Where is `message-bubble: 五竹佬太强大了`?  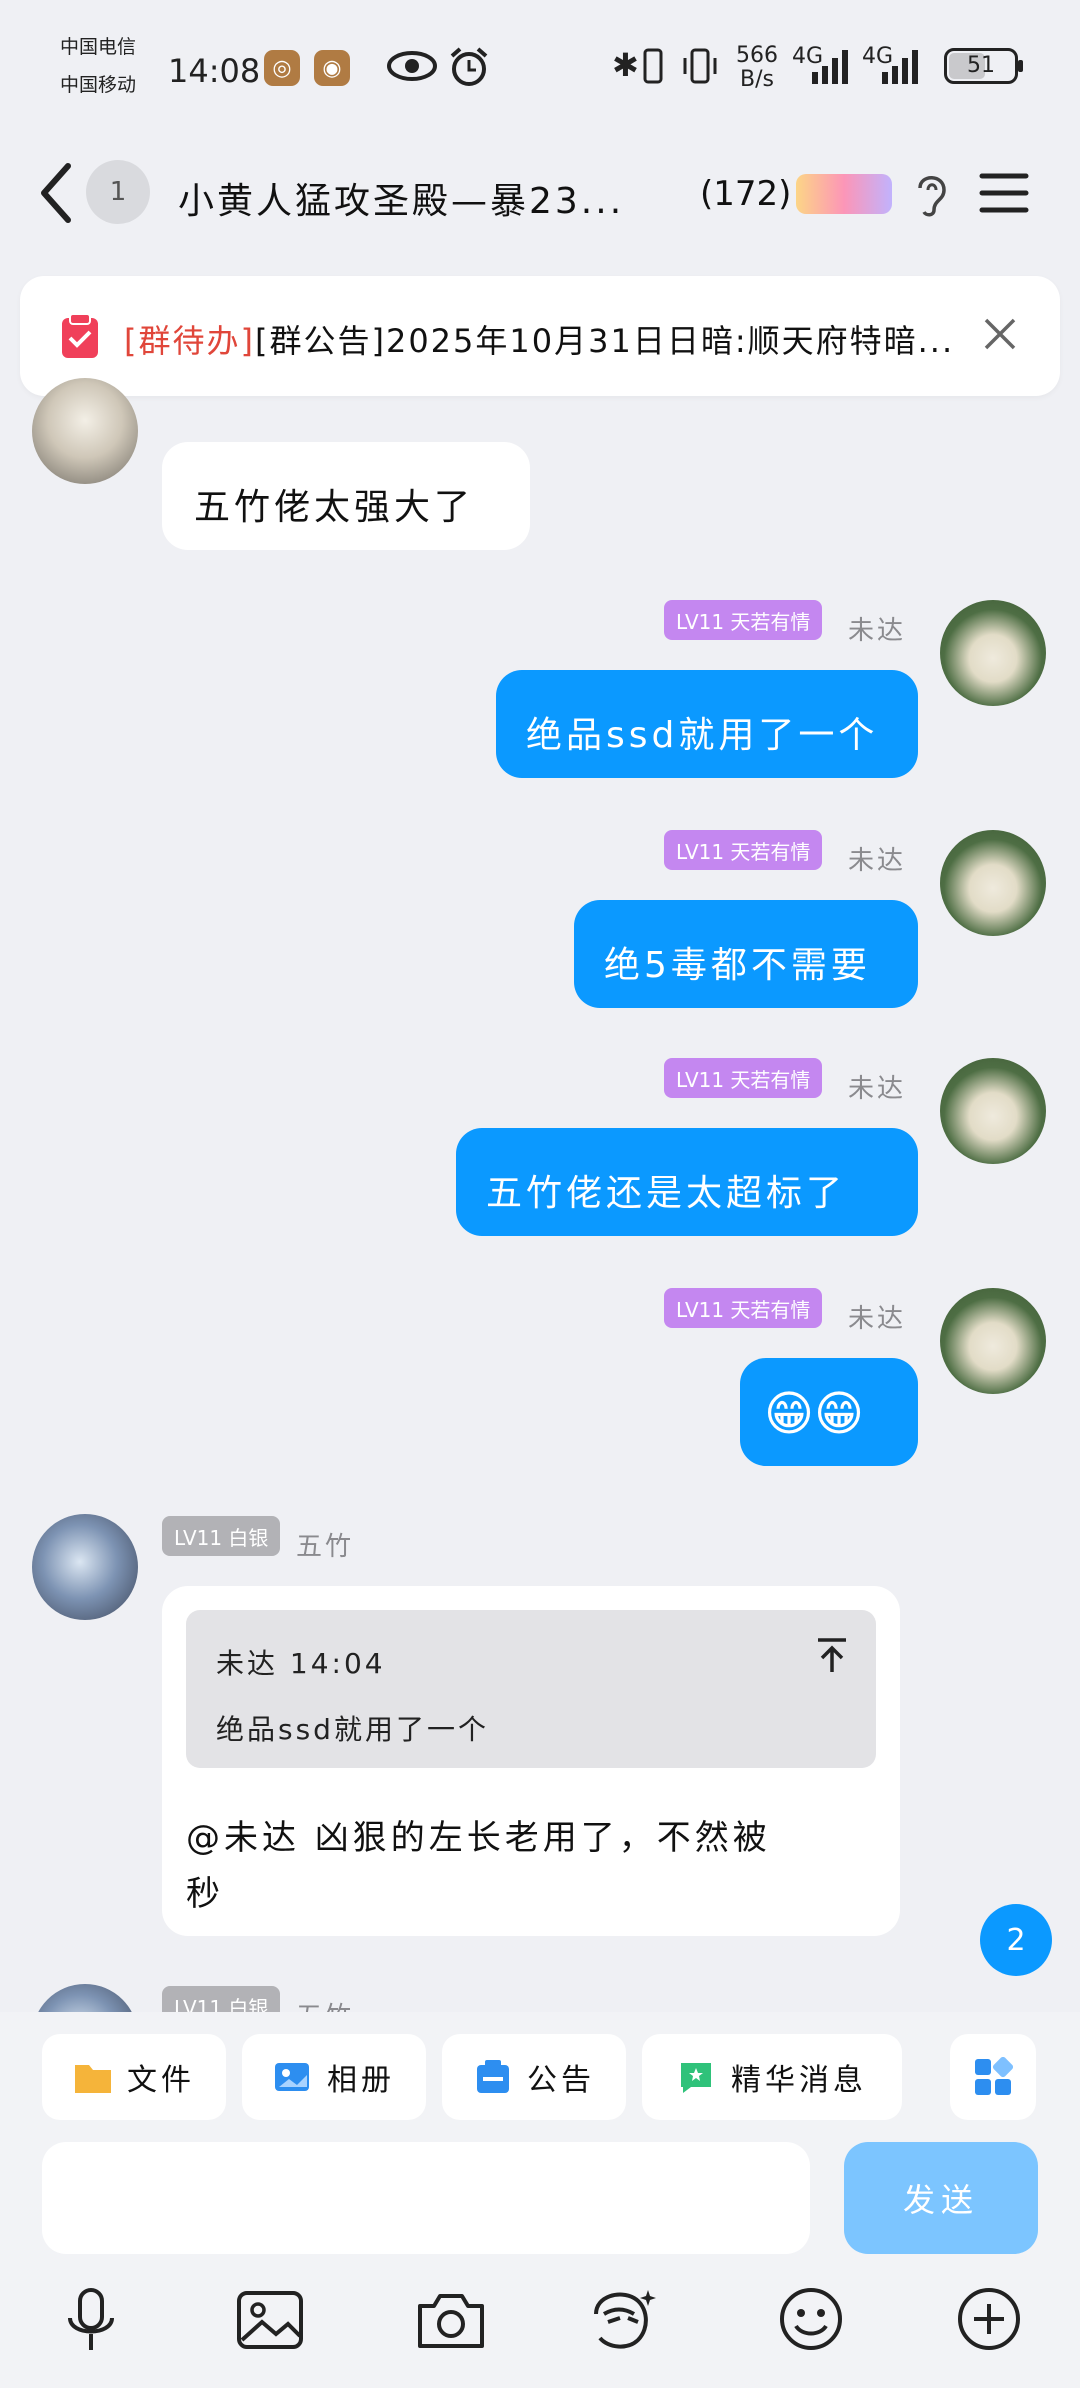
message-bubble: 五竹佬太强大了 is located at coordinates (346, 496).